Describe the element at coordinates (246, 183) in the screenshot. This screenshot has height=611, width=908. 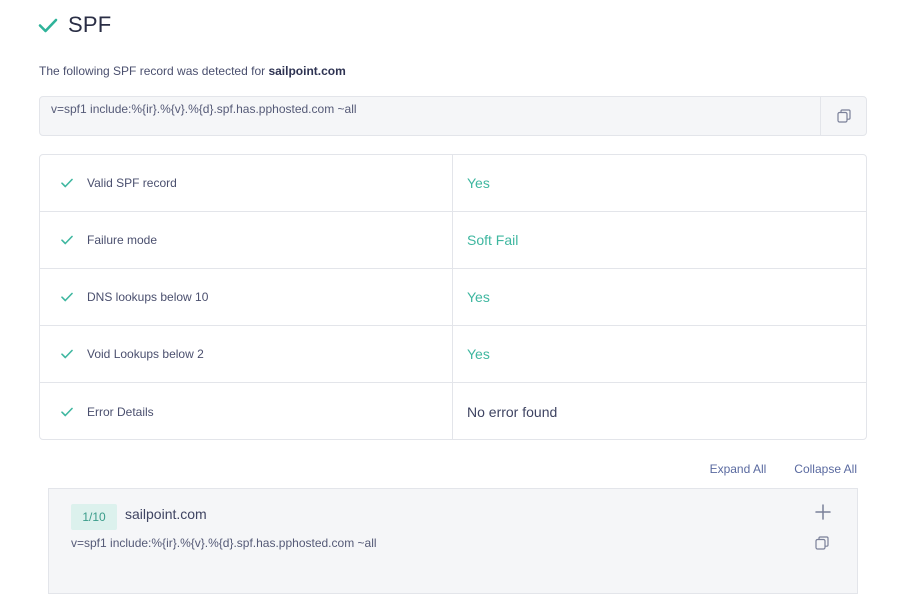
I see `check-label-cell: Valid SPF record` at that location.